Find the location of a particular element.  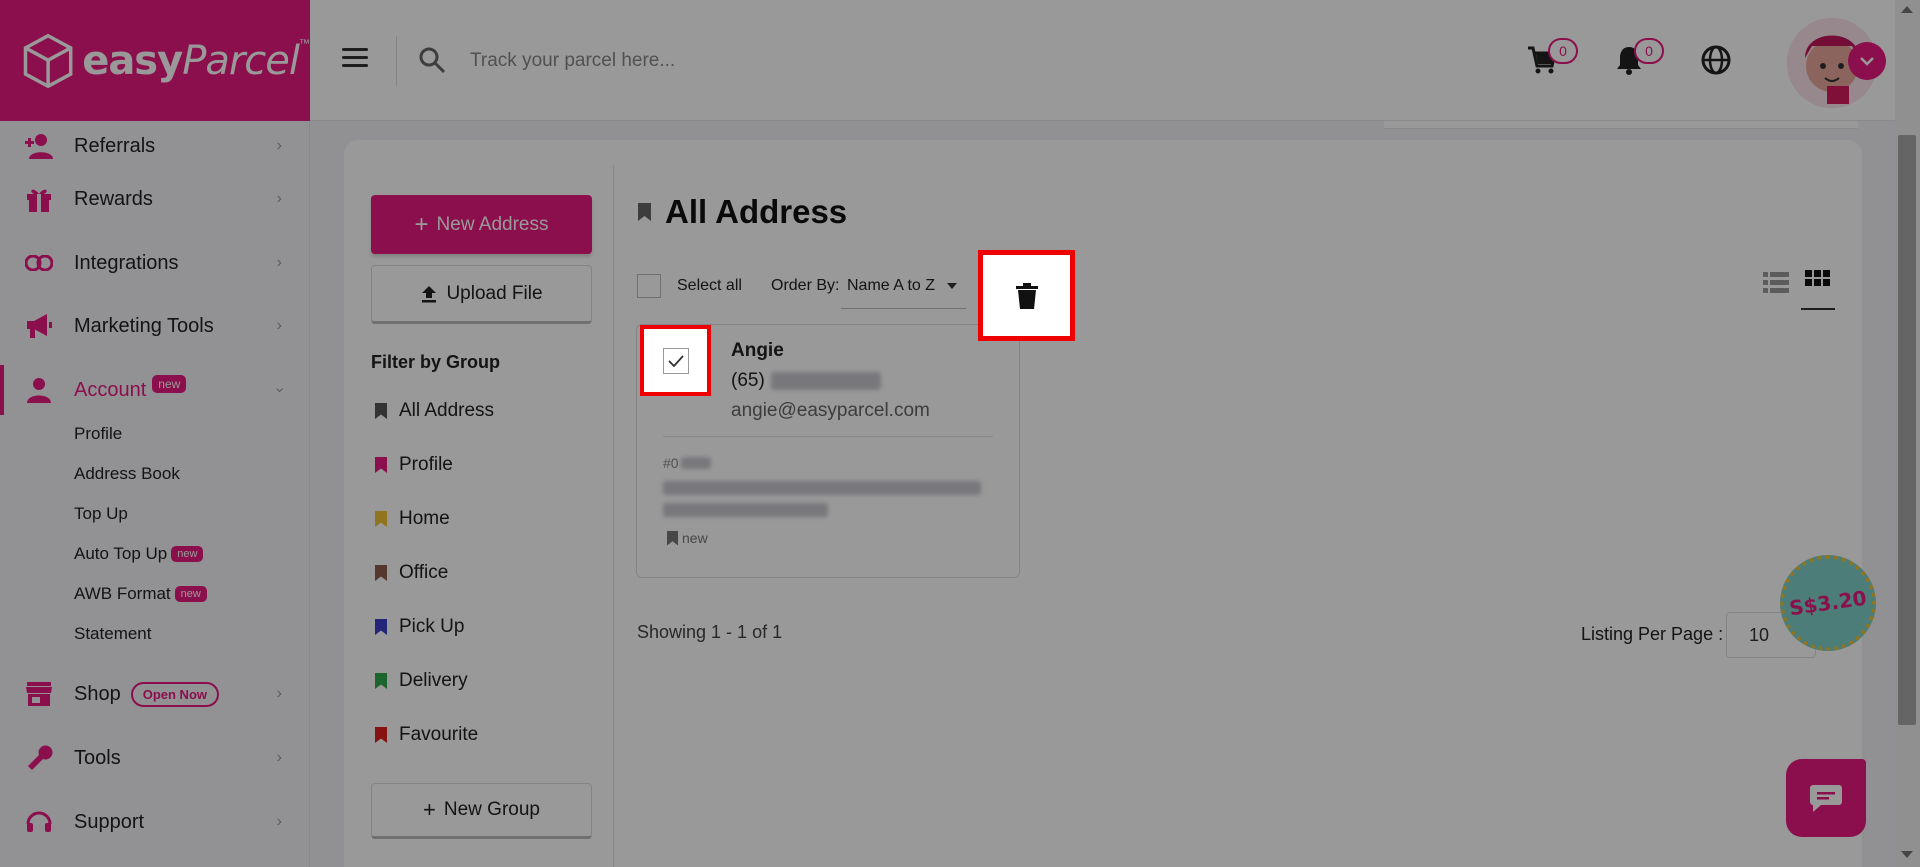

subnav-label: Profile is located at coordinates (98, 433).